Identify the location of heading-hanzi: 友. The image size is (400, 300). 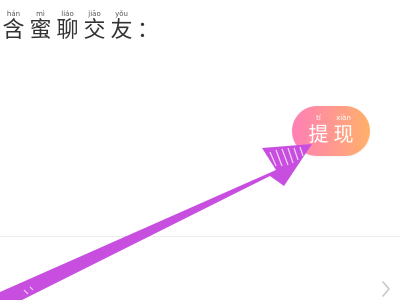
(121, 30).